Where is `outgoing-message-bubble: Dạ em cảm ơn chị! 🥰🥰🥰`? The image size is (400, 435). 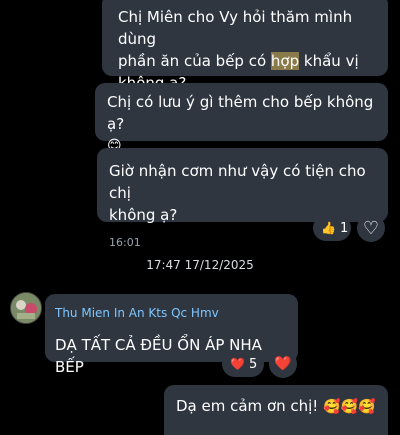 outgoing-message-bubble: Dạ em cảm ơn chị! 🥰🥰🥰 is located at coordinates (276, 410).